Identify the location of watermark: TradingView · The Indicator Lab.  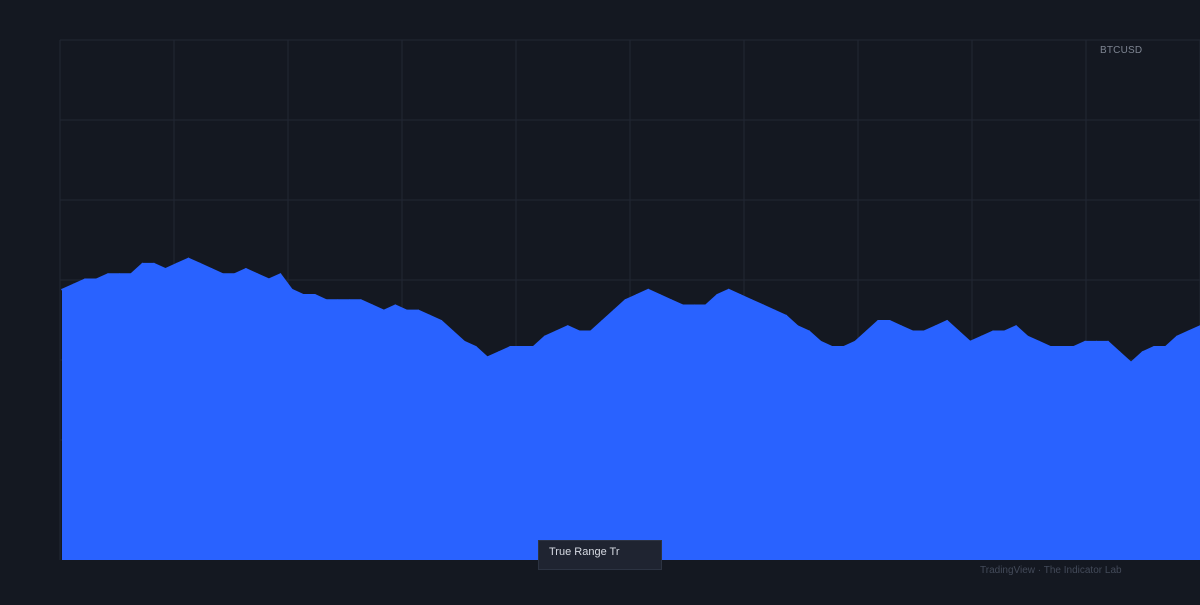
(1051, 570).